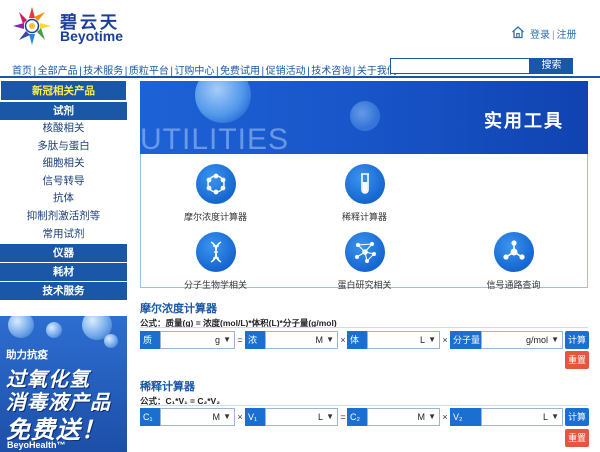 The height and width of the screenshot is (452, 600). What do you see at coordinates (357, 417) in the screenshot?
I see `c2-label: C₂` at bounding box center [357, 417].